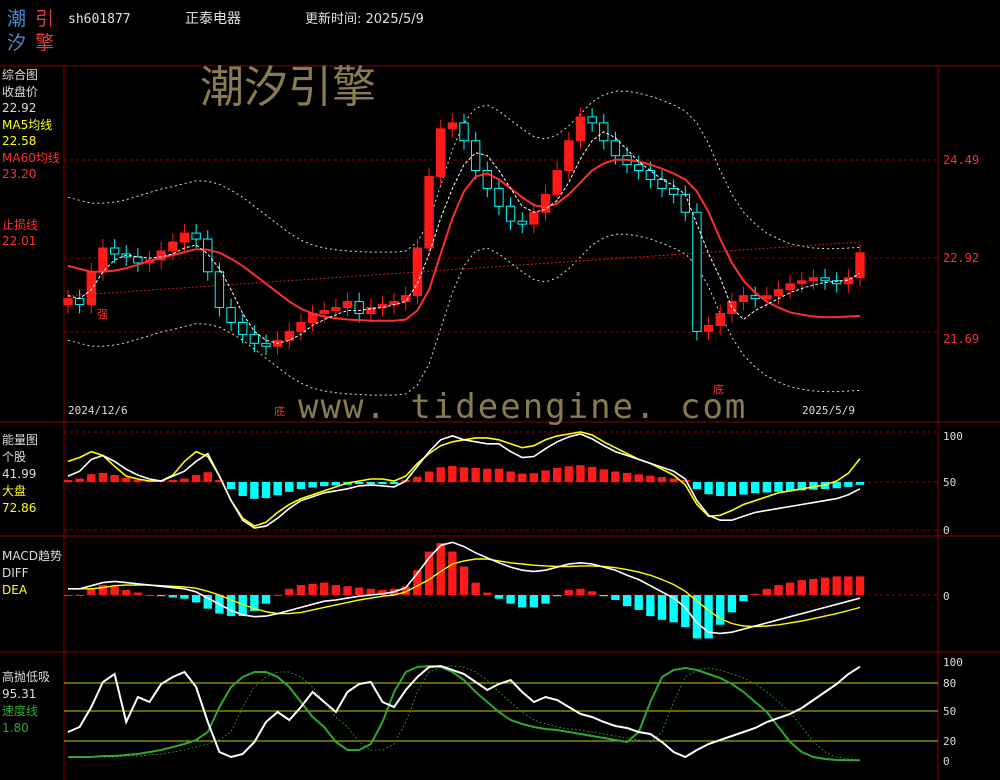  Describe the element at coordinates (26, 676) in the screenshot. I see `osc-title: 高抛低吸` at that location.